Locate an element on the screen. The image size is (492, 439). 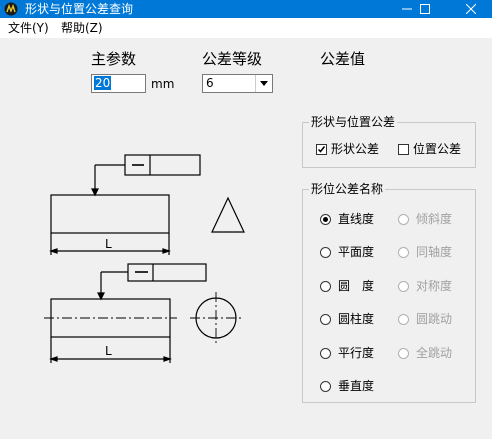
radio-label: 倾斜度 is located at coordinates (434, 219).